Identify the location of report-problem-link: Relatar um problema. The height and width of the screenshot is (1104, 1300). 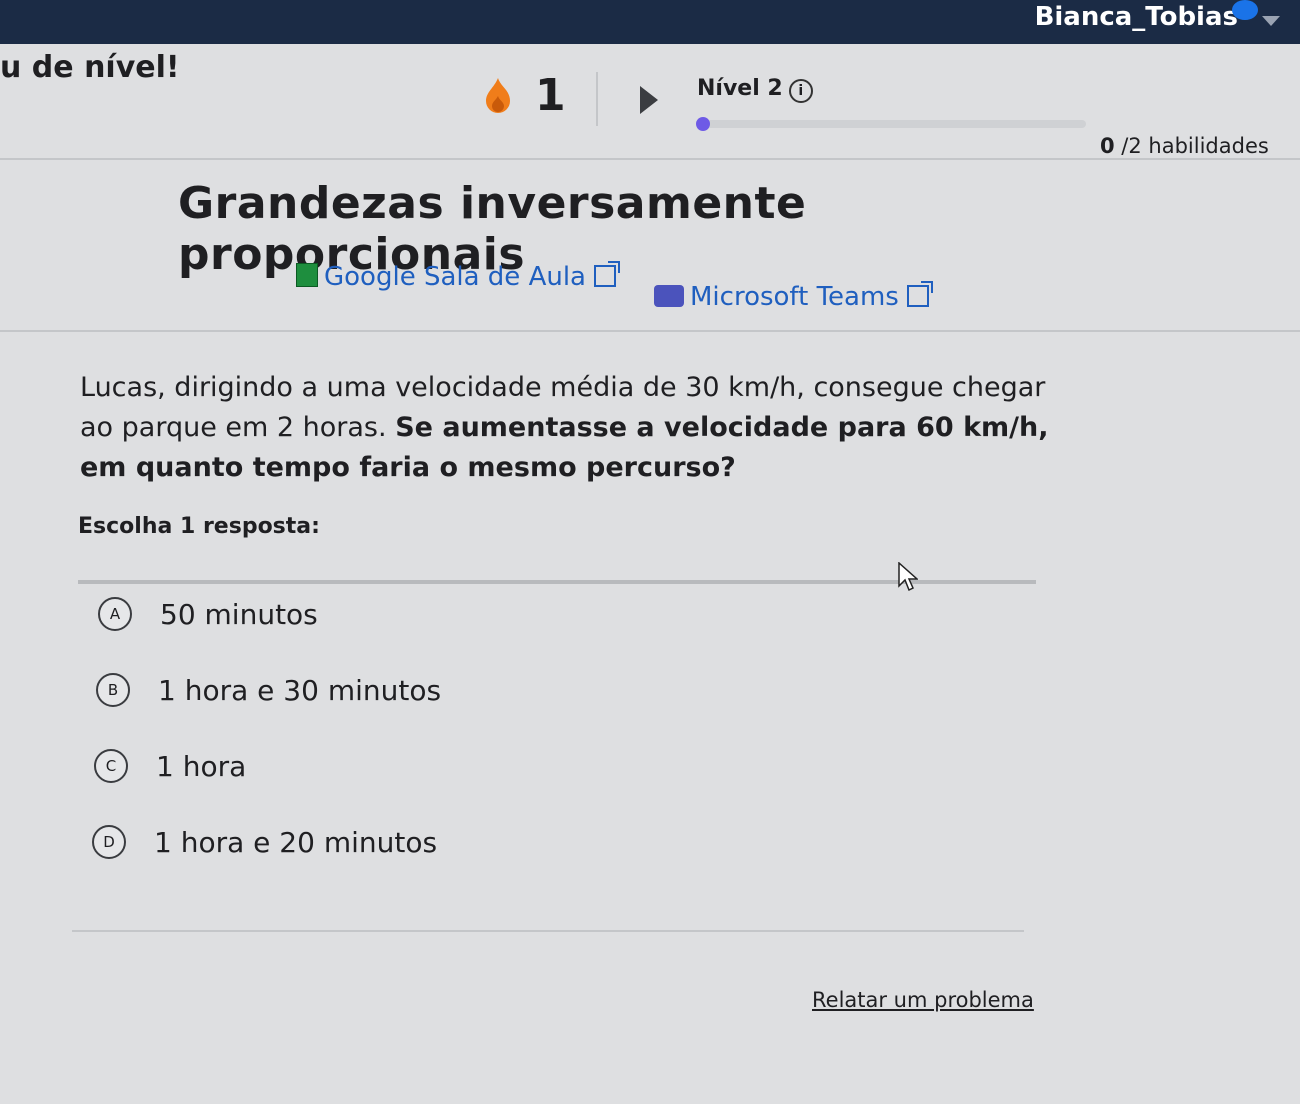
(923, 1000).